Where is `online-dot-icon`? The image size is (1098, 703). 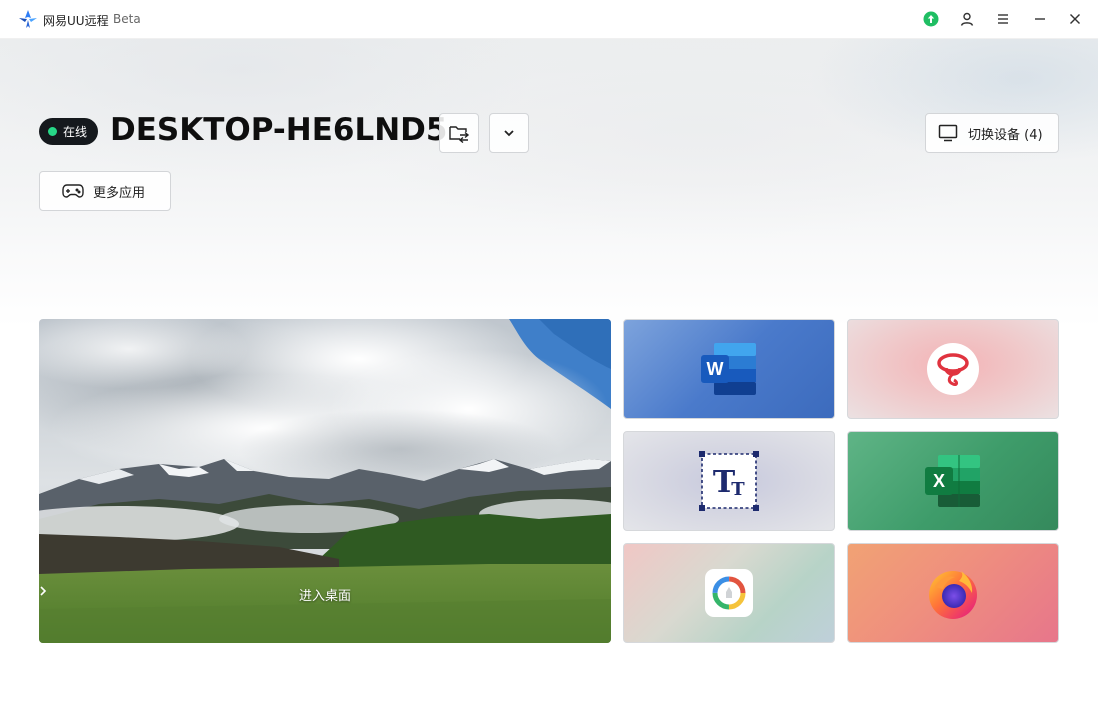
online-dot-icon is located at coordinates (52, 131).